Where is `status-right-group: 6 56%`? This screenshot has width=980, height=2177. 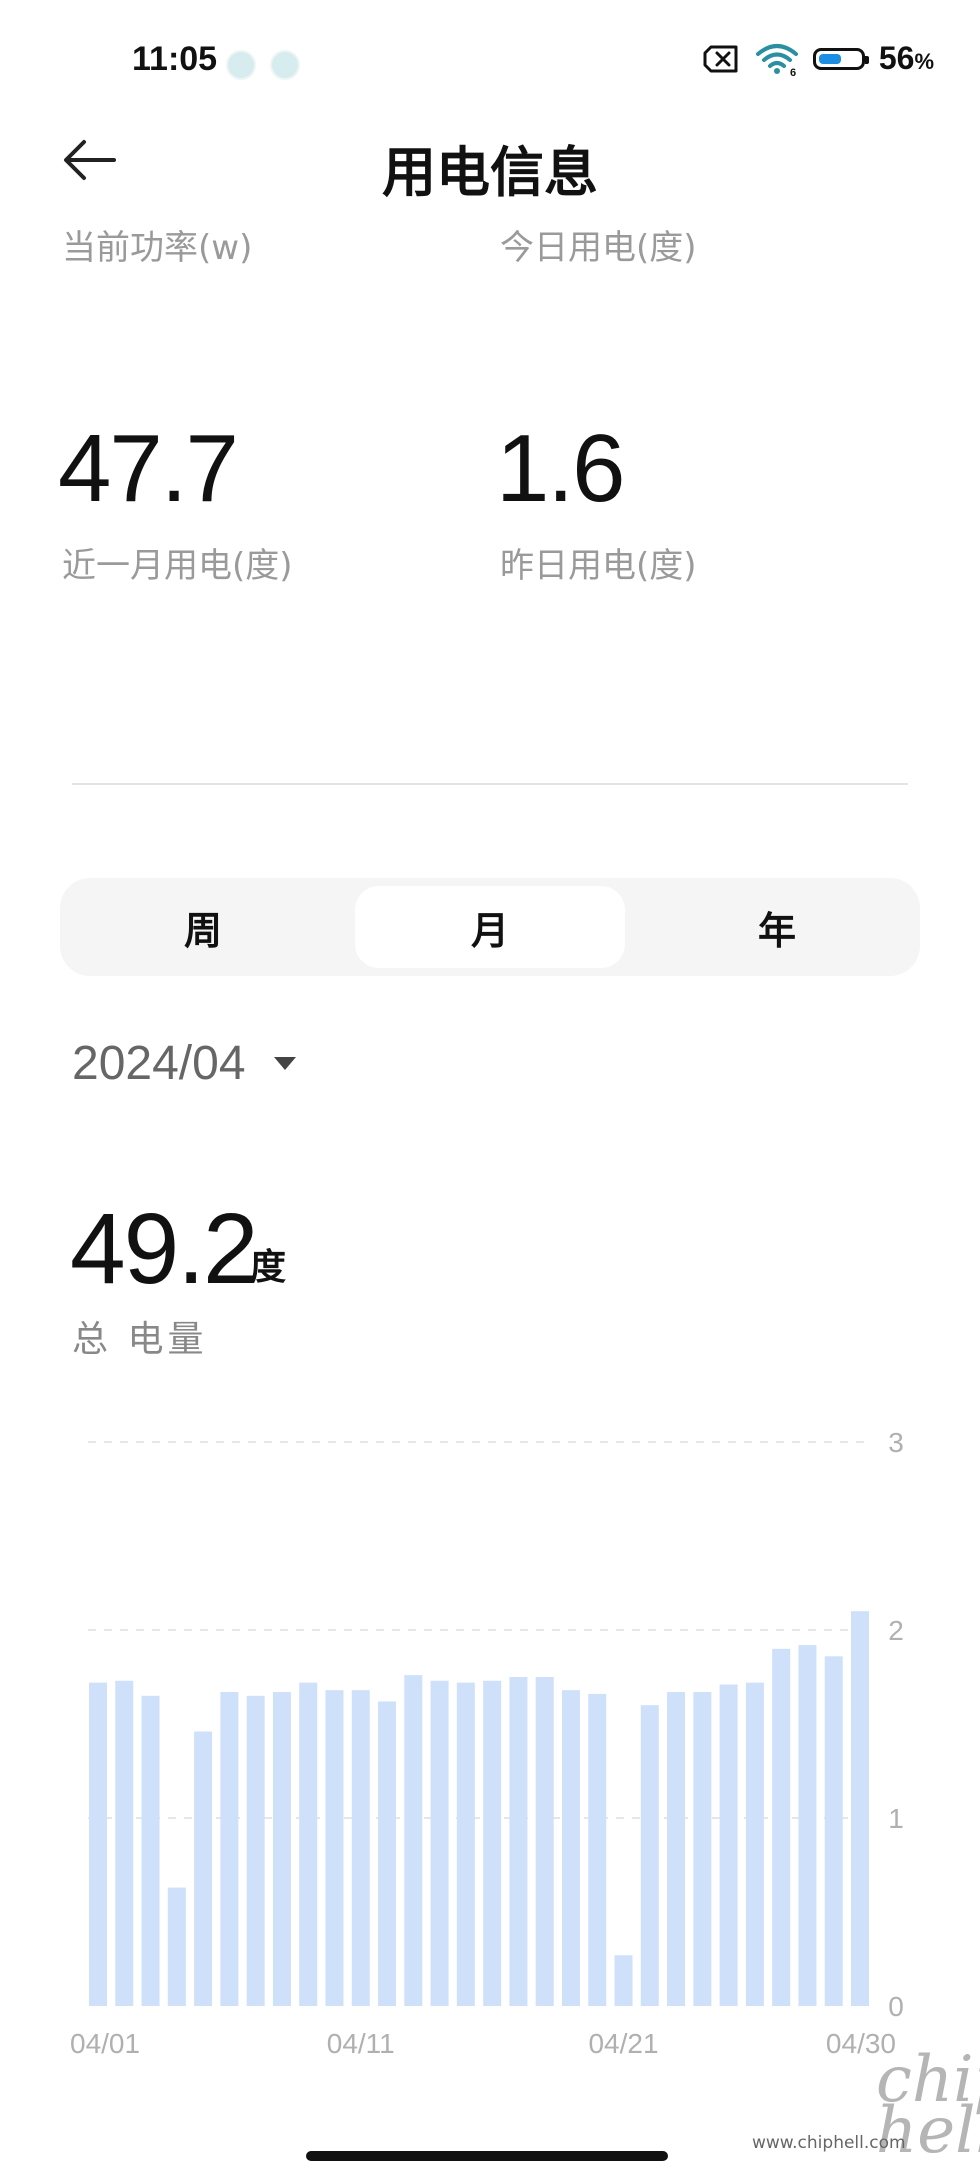
status-right-group: 6 56% is located at coordinates (818, 58).